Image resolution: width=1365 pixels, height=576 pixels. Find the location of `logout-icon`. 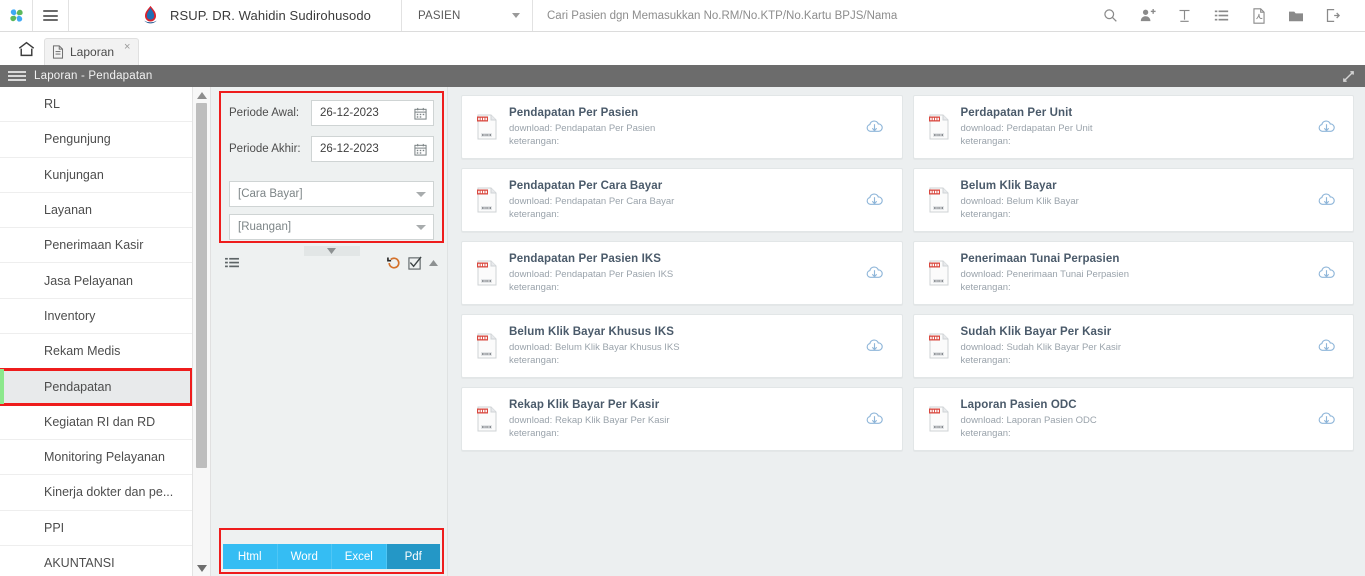

logout-icon is located at coordinates (1332, 16).